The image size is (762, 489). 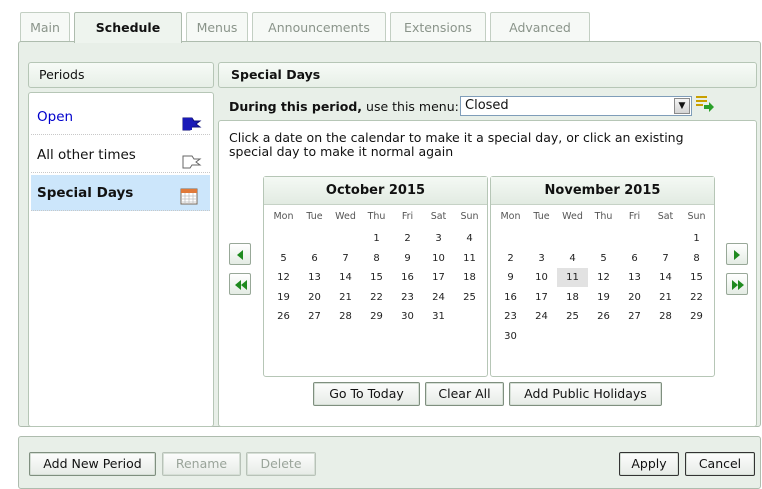 I want to click on edit-menu-icon, so click(x=705, y=105).